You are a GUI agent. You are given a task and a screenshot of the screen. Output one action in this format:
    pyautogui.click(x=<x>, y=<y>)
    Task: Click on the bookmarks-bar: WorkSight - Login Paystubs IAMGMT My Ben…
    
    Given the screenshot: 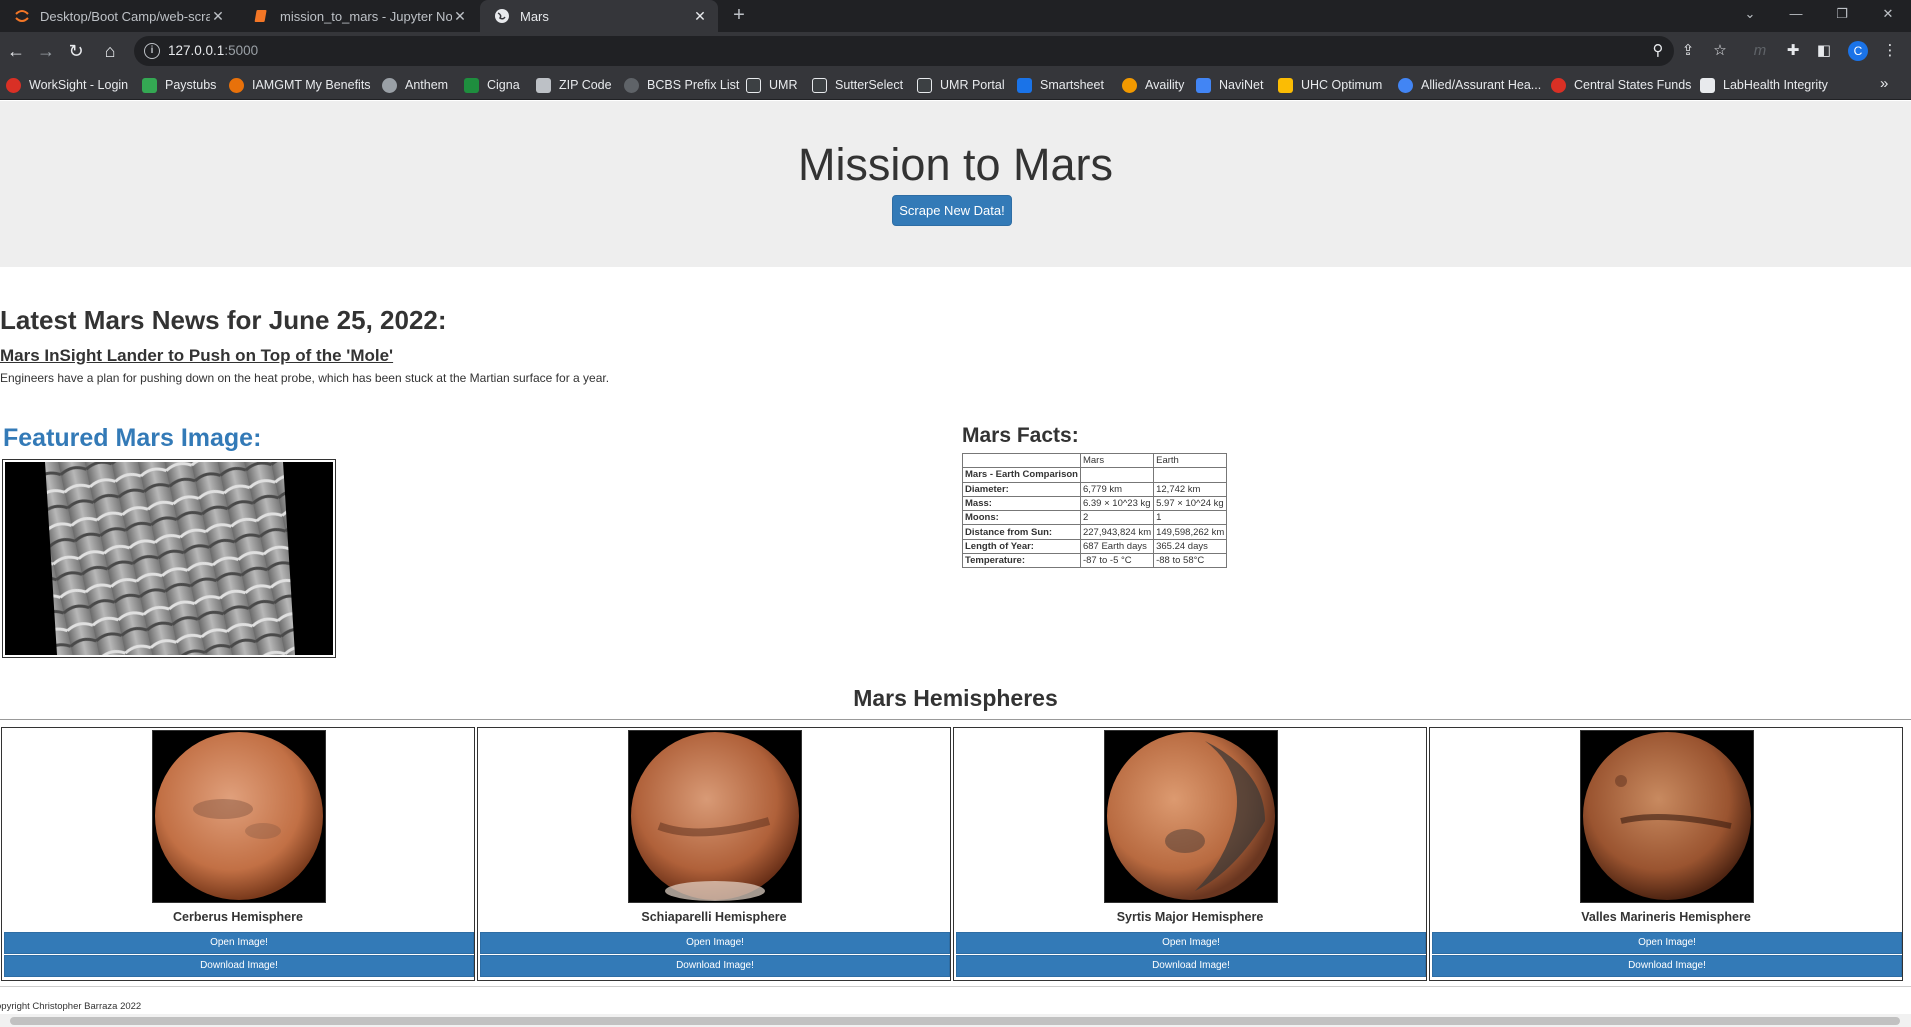 What is the action you would take?
    pyautogui.click(x=955, y=85)
    